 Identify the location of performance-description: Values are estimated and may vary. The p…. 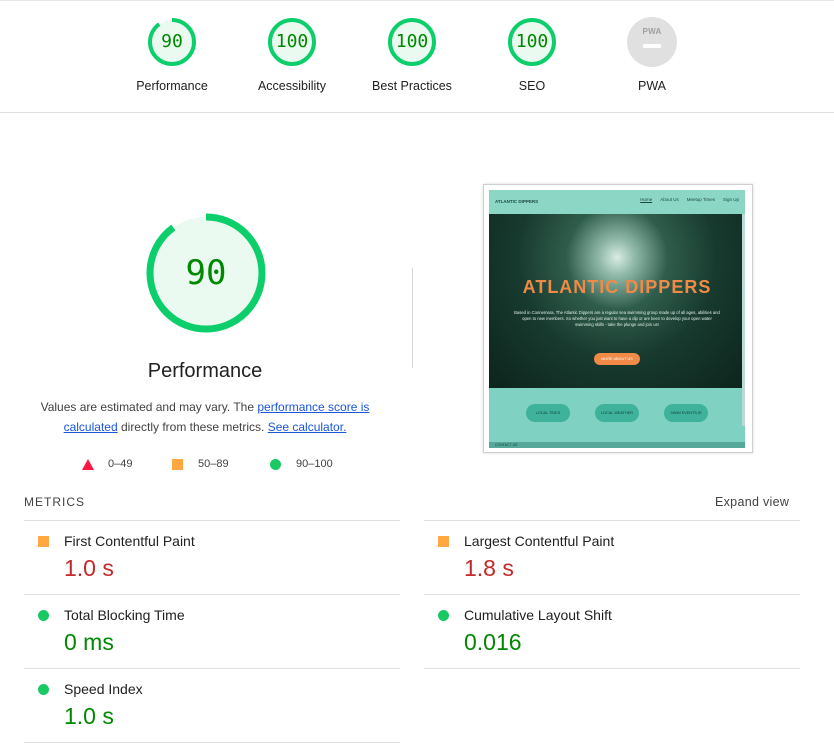
(205, 417).